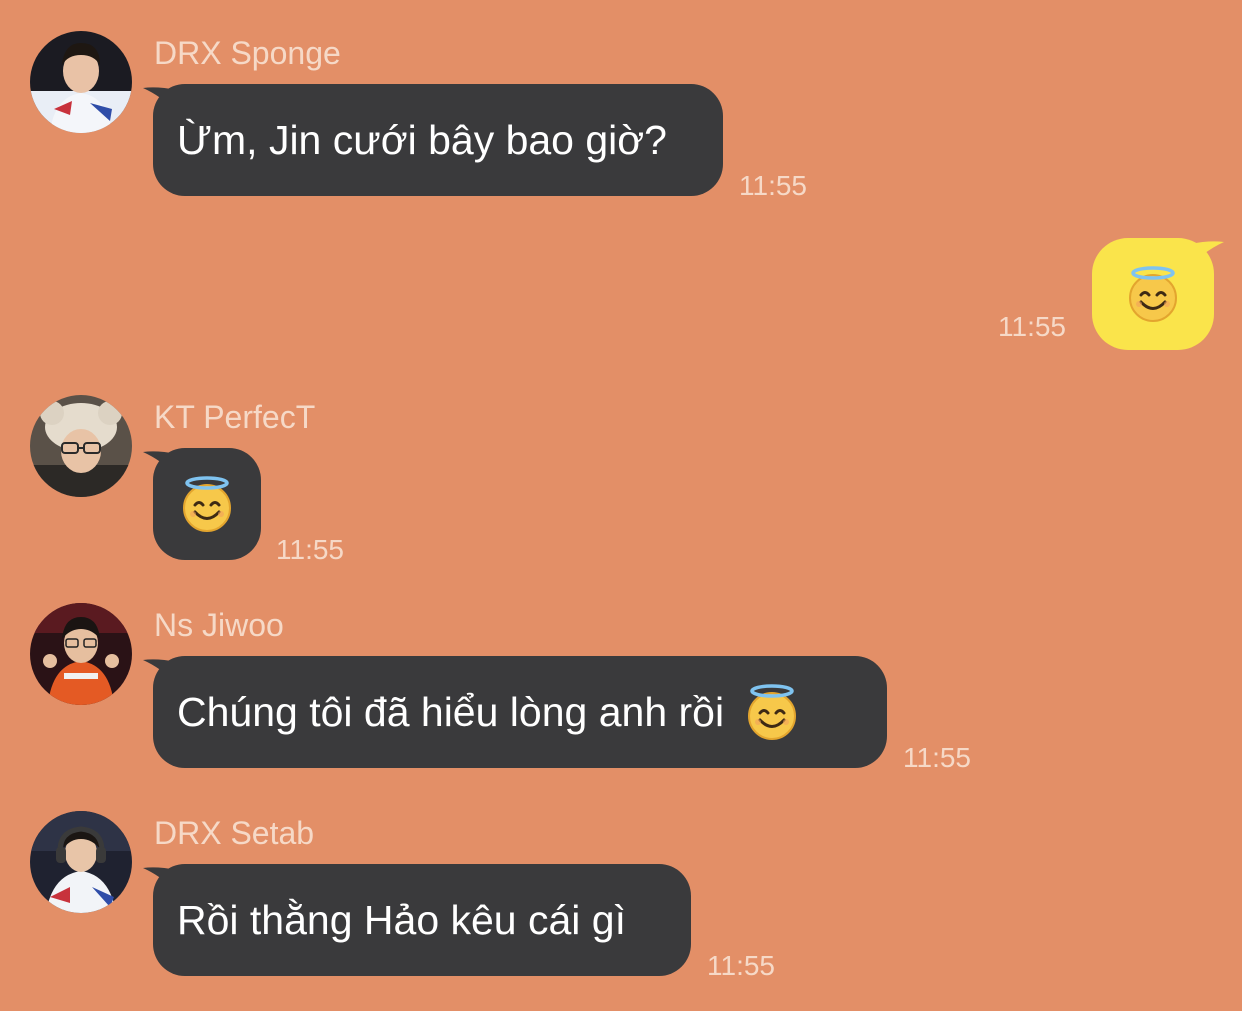 The width and height of the screenshot is (1242, 1011). Describe the element at coordinates (81, 446) in the screenshot. I see `sender-avatar-kt-perfect` at that location.